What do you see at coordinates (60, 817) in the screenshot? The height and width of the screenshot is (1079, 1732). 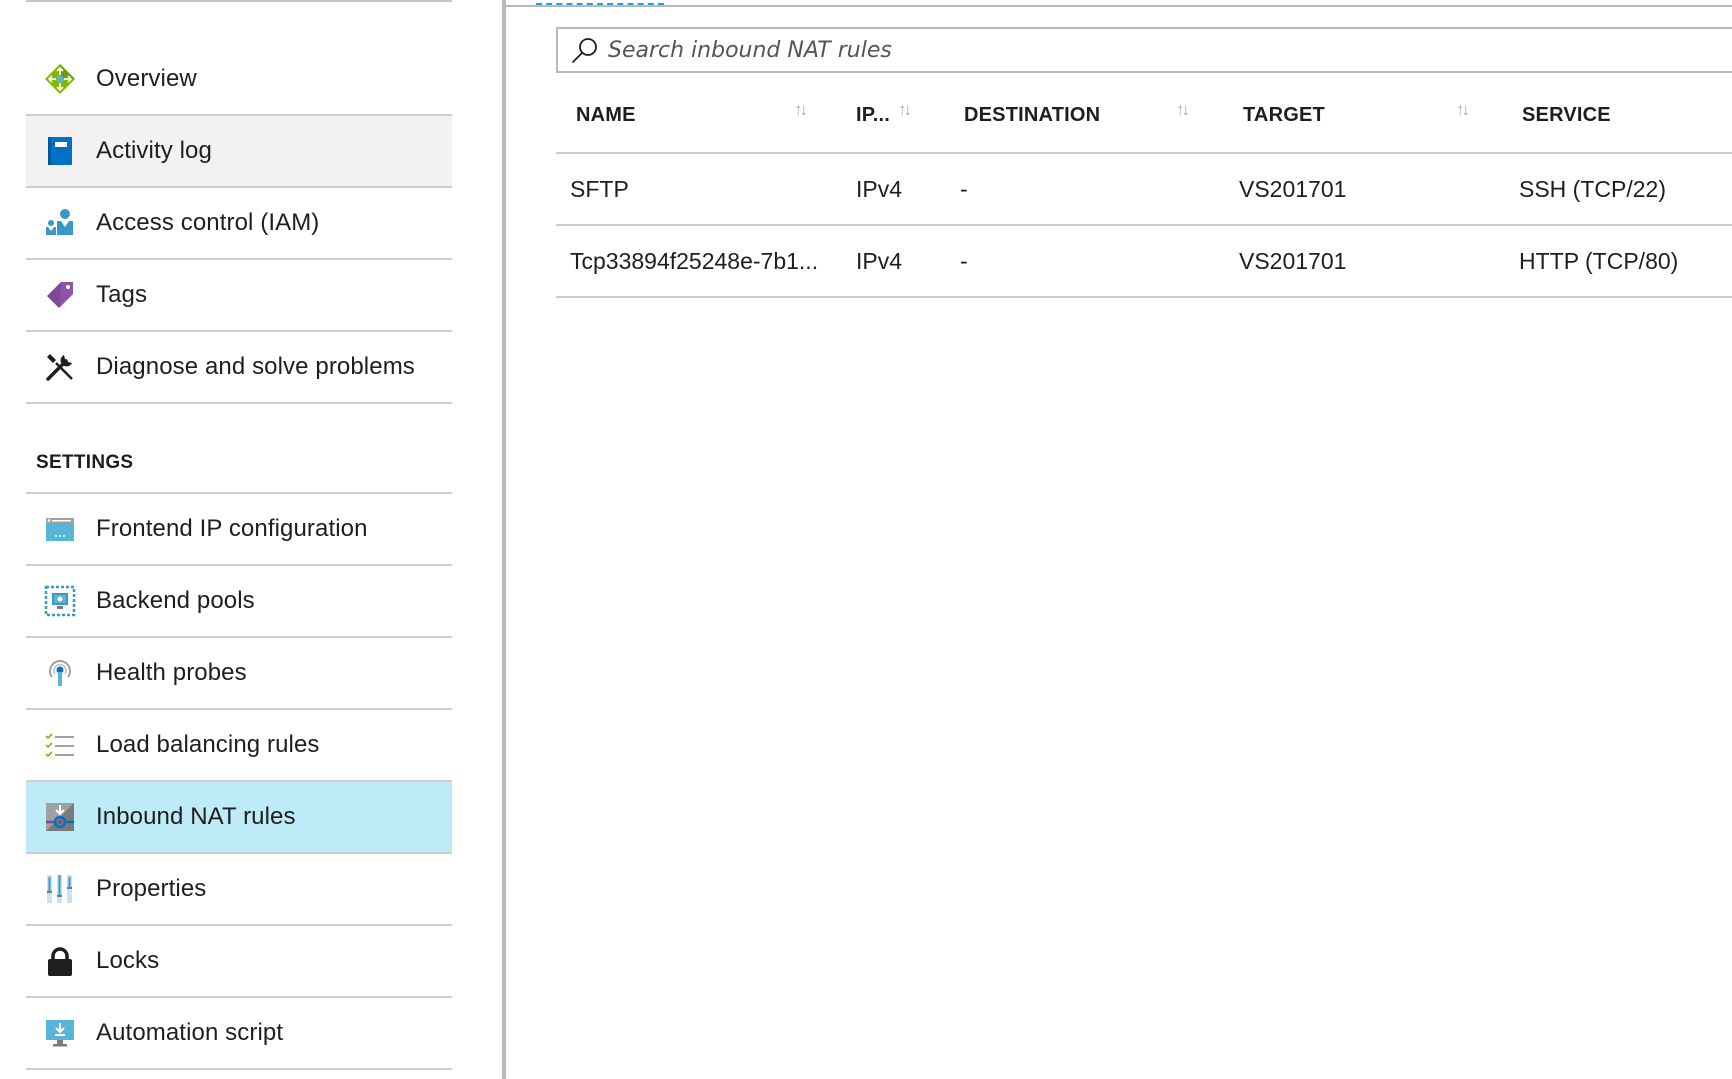 I see `inbound-nat-icon` at bounding box center [60, 817].